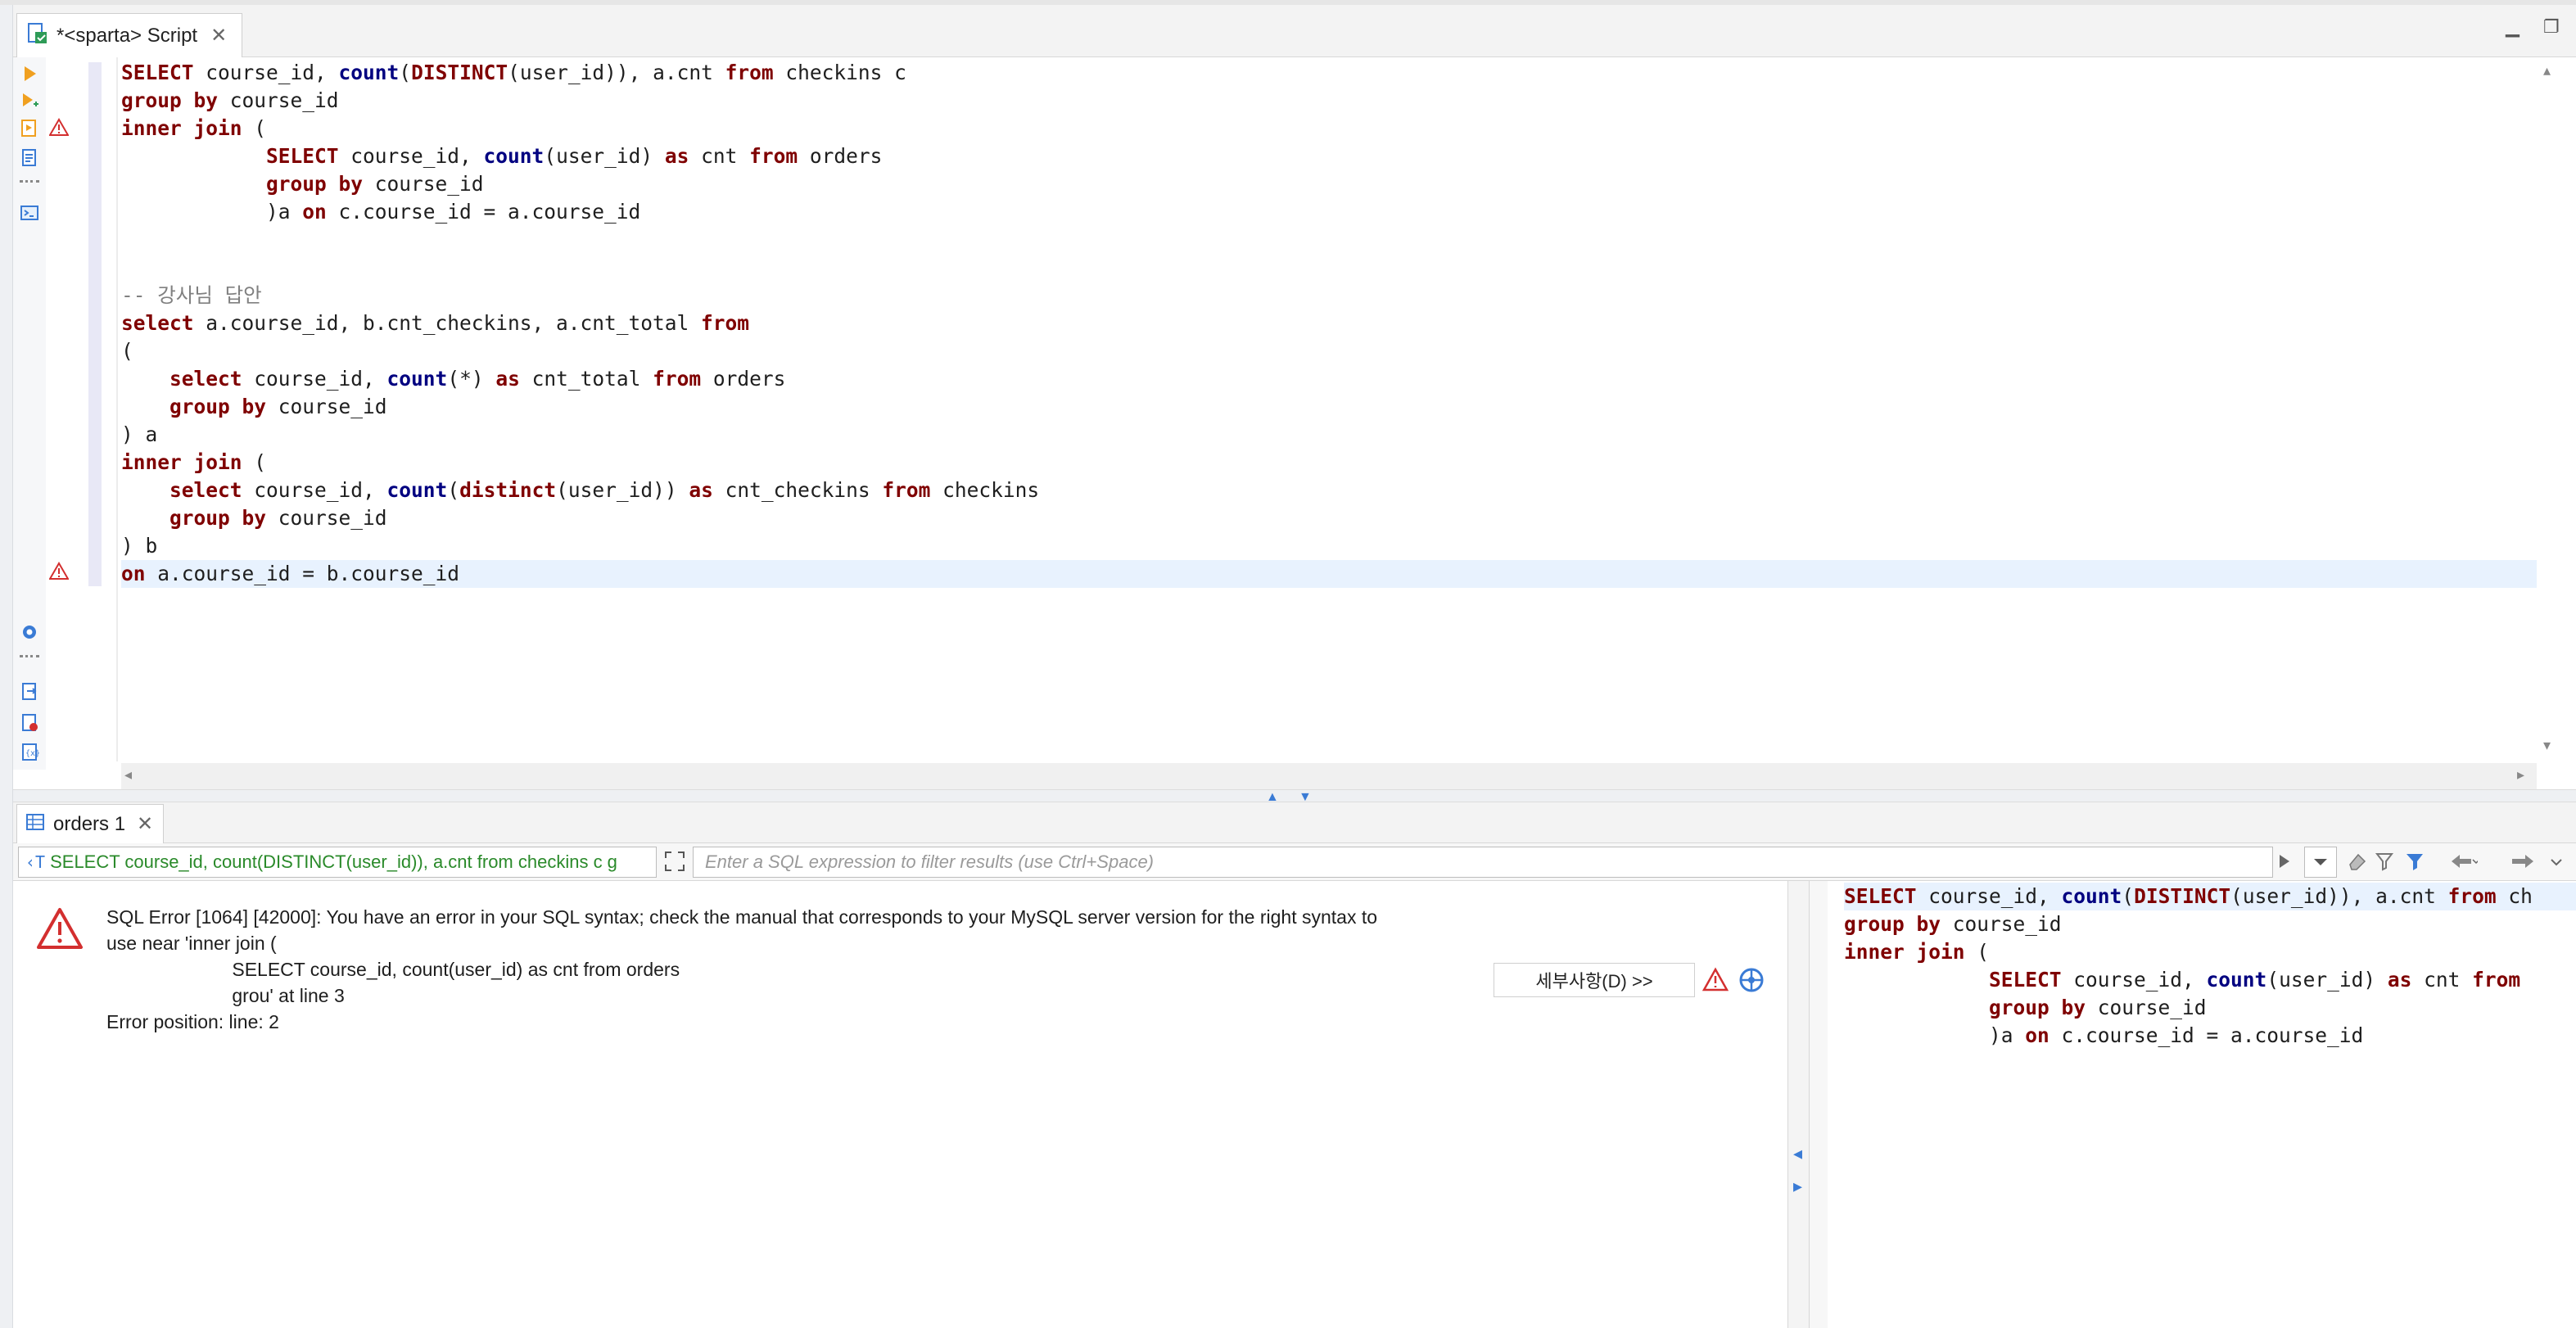 The height and width of the screenshot is (1328, 2576). I want to click on results-tab-title: orders 1, so click(89, 823).